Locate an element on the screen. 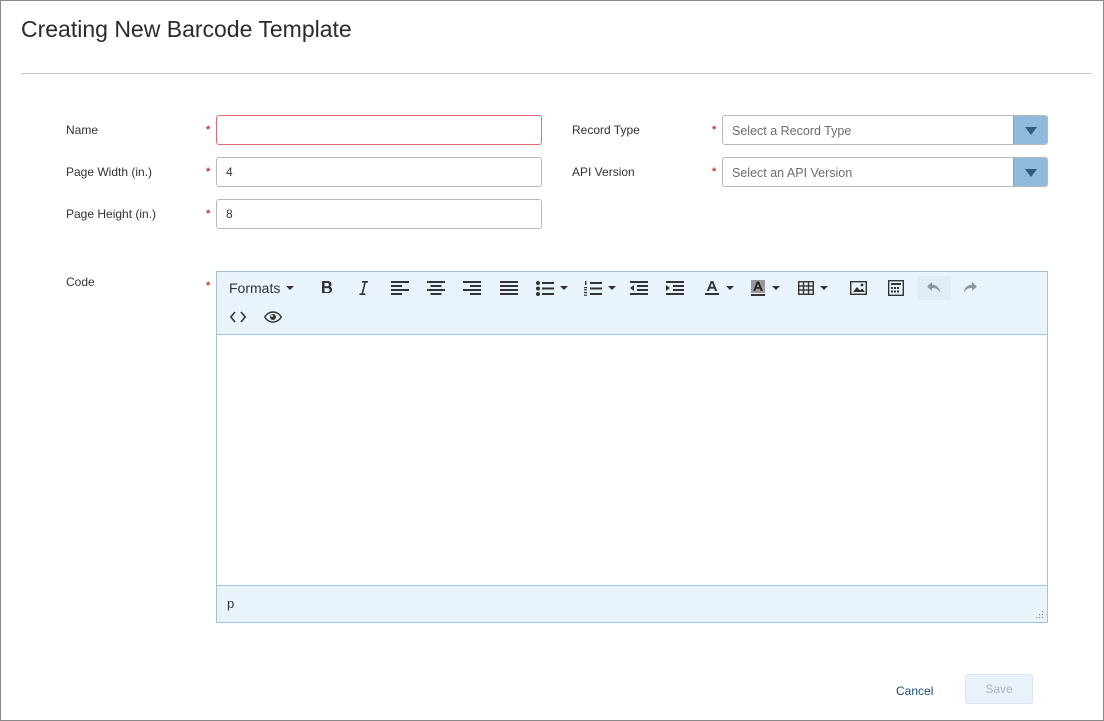 This screenshot has height=721, width=1104. template-icon is located at coordinates (896, 288).